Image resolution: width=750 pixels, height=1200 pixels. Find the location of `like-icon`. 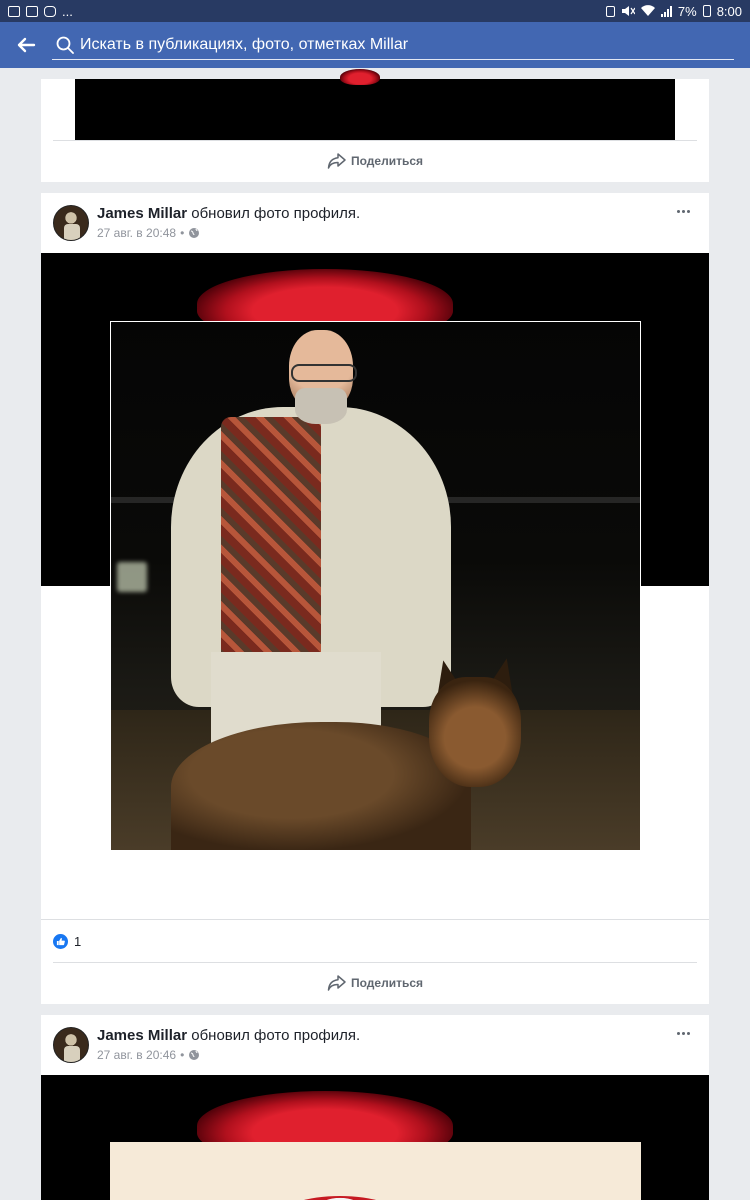

like-icon is located at coordinates (60, 941).